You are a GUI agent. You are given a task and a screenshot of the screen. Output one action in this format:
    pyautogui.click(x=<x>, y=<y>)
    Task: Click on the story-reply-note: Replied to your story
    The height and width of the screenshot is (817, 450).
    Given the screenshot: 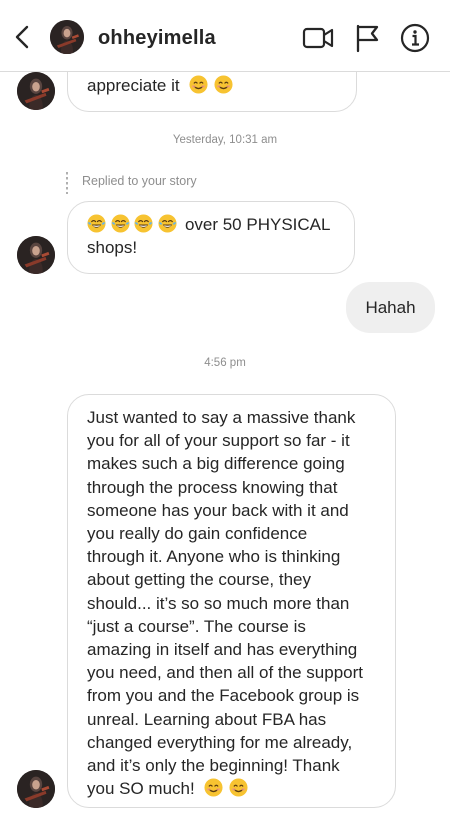 What is the action you would take?
    pyautogui.click(x=139, y=181)
    